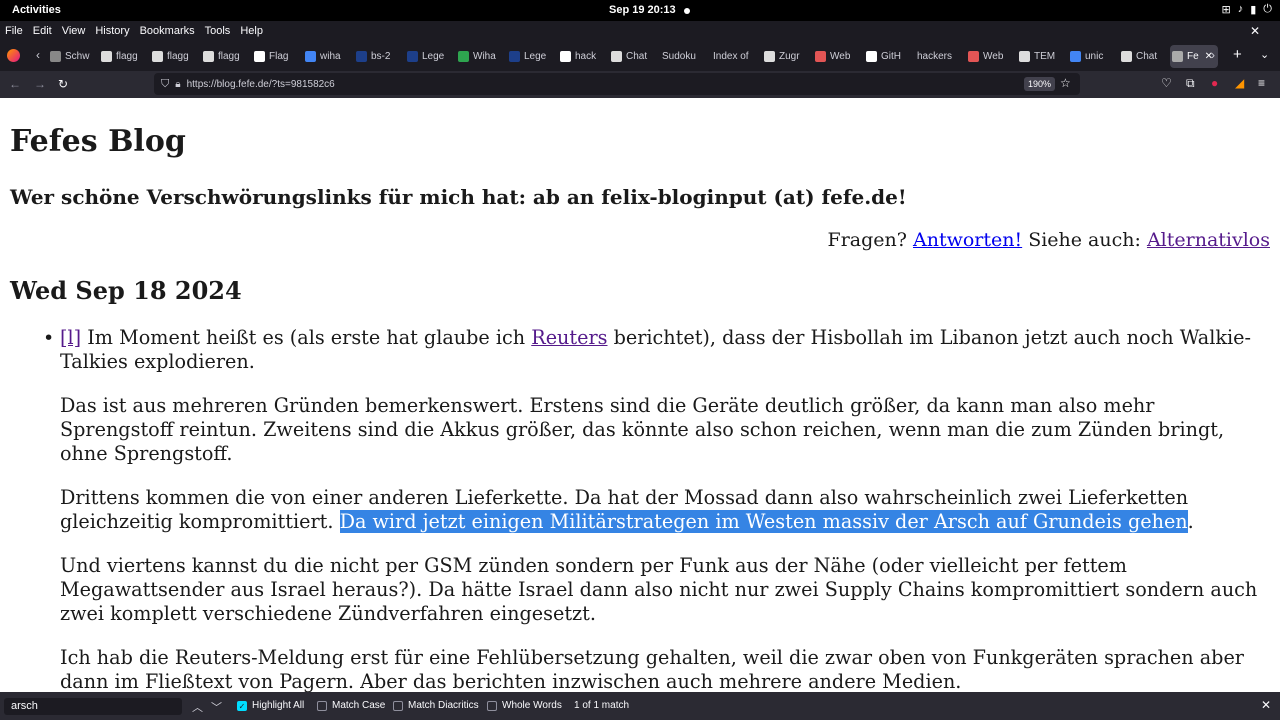 This screenshot has height=720, width=1280. Describe the element at coordinates (481, 56) in the screenshot. I see `tab: Wiha` at that location.